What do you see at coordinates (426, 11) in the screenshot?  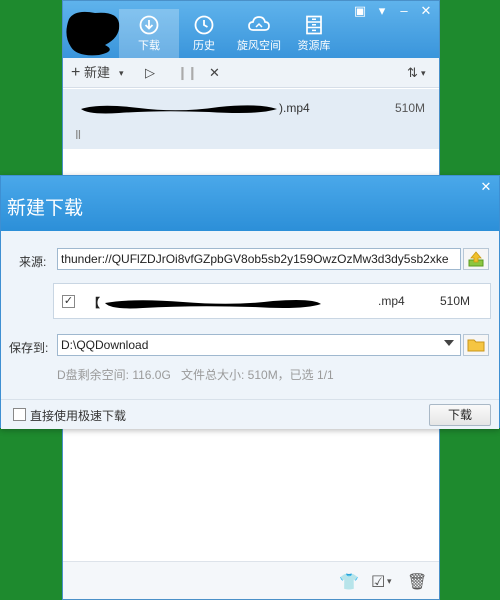 I see `close-icon: ✕` at bounding box center [426, 11].